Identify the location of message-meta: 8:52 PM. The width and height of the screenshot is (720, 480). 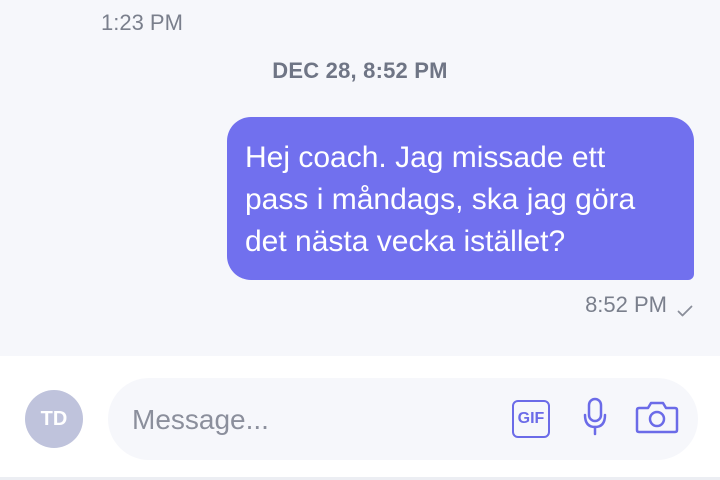
(639, 305).